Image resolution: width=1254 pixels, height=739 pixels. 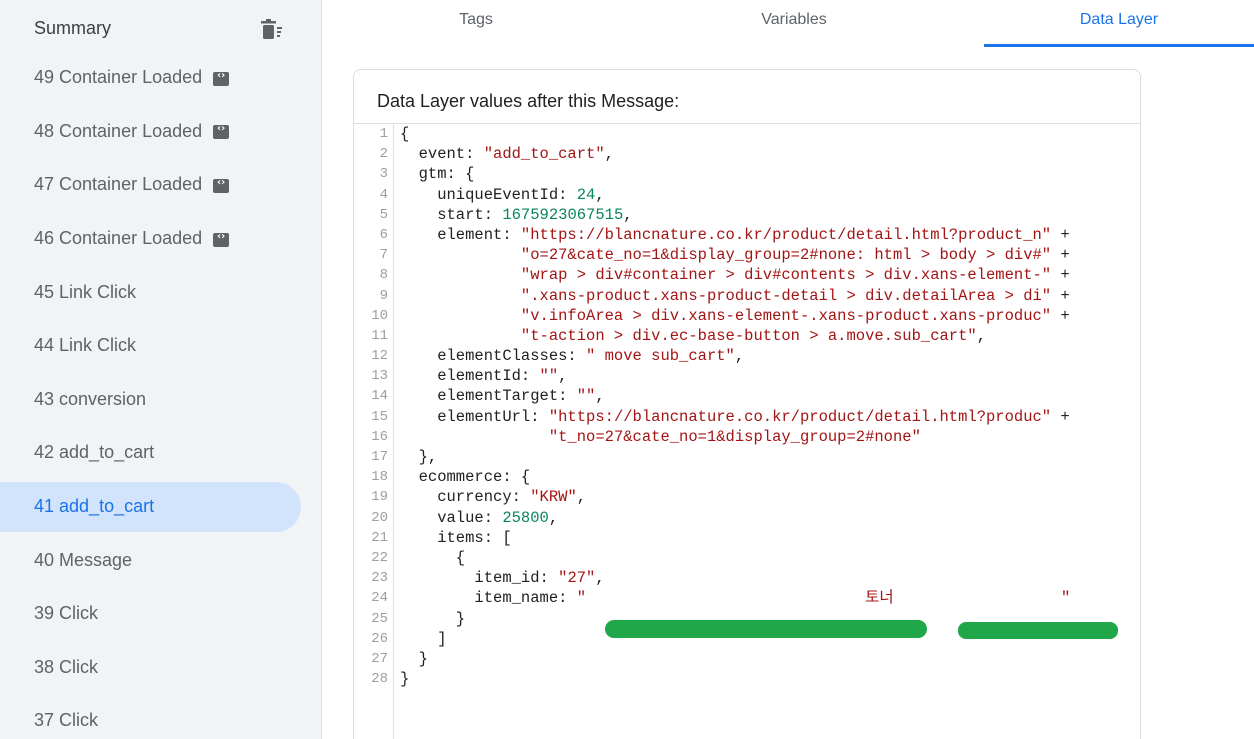 I want to click on sidebar-event-item: 47 Container Loaded, so click(x=161, y=185).